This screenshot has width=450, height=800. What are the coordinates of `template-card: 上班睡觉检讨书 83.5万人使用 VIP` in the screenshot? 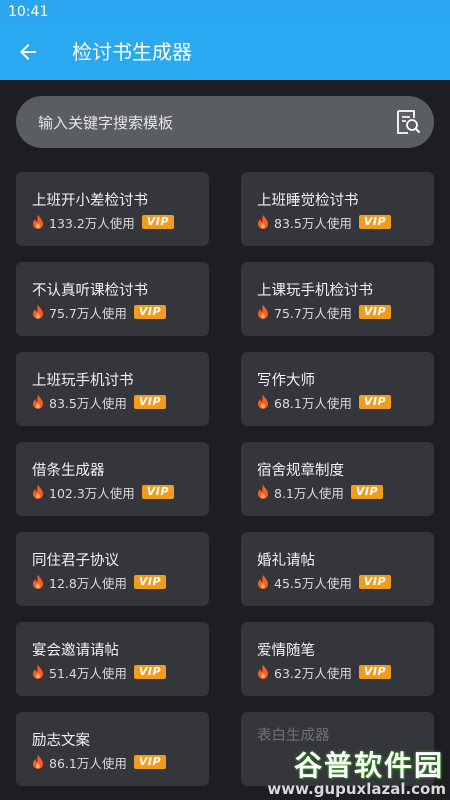 It's located at (337, 209).